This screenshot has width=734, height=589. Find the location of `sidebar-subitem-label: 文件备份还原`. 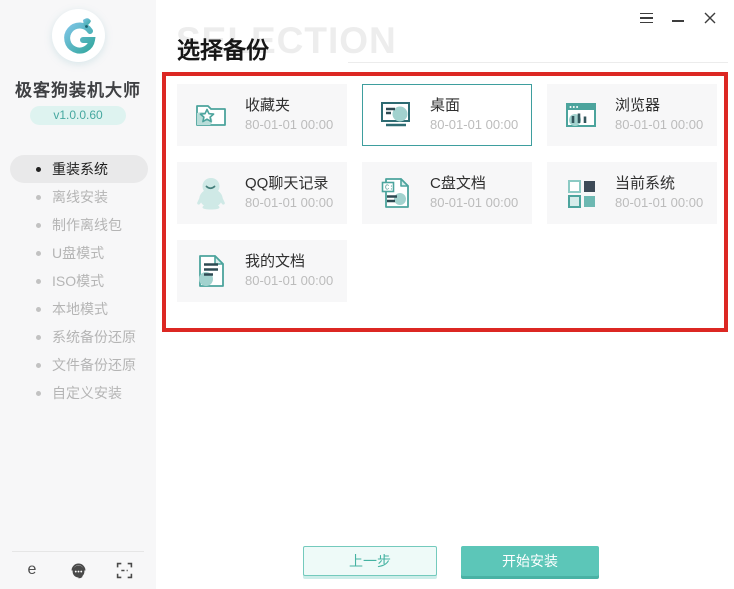

sidebar-subitem-label: 文件备份还原 is located at coordinates (94, 365).